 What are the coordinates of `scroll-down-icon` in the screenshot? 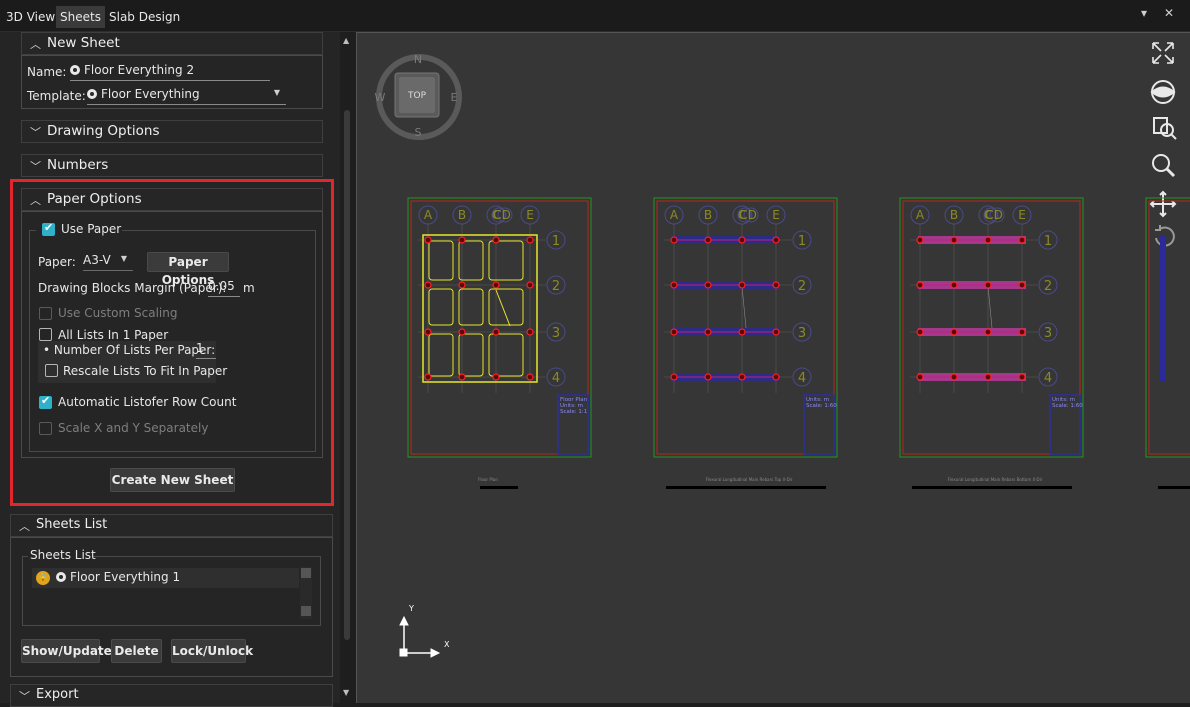 It's located at (306, 611).